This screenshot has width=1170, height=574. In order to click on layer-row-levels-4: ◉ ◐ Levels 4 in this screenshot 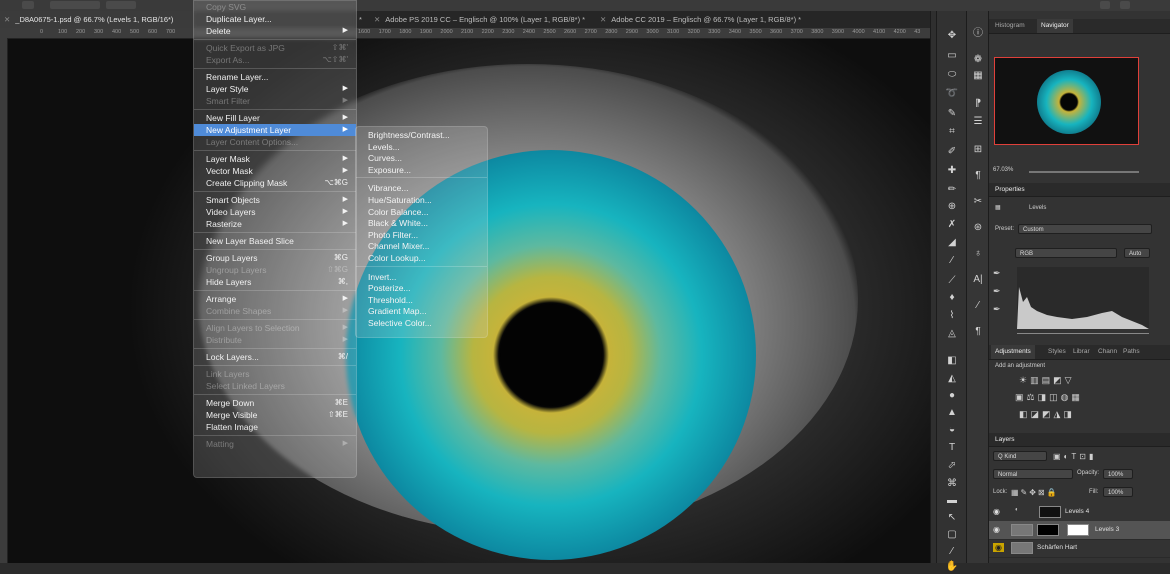, I will do `click(1079, 512)`.